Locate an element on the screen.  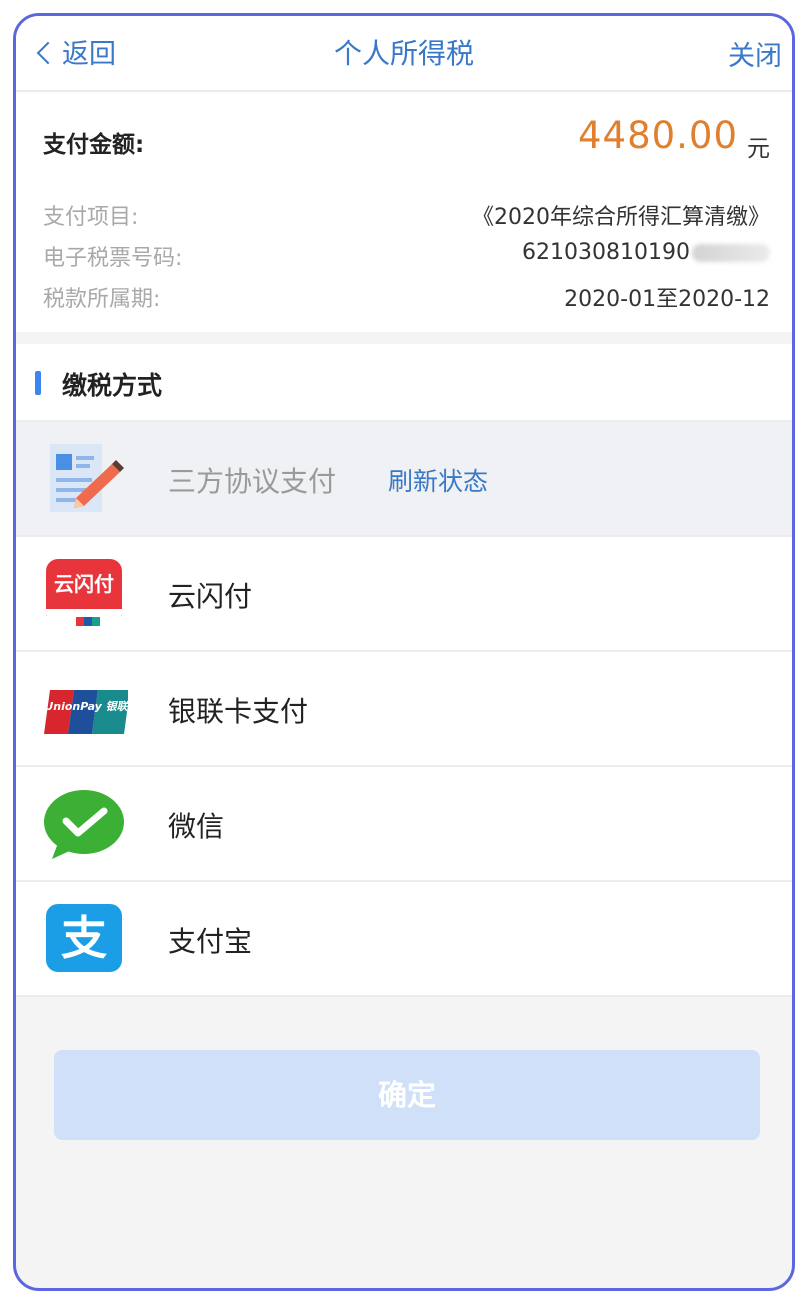
confirm-button: 确定 is located at coordinates (407, 1095).